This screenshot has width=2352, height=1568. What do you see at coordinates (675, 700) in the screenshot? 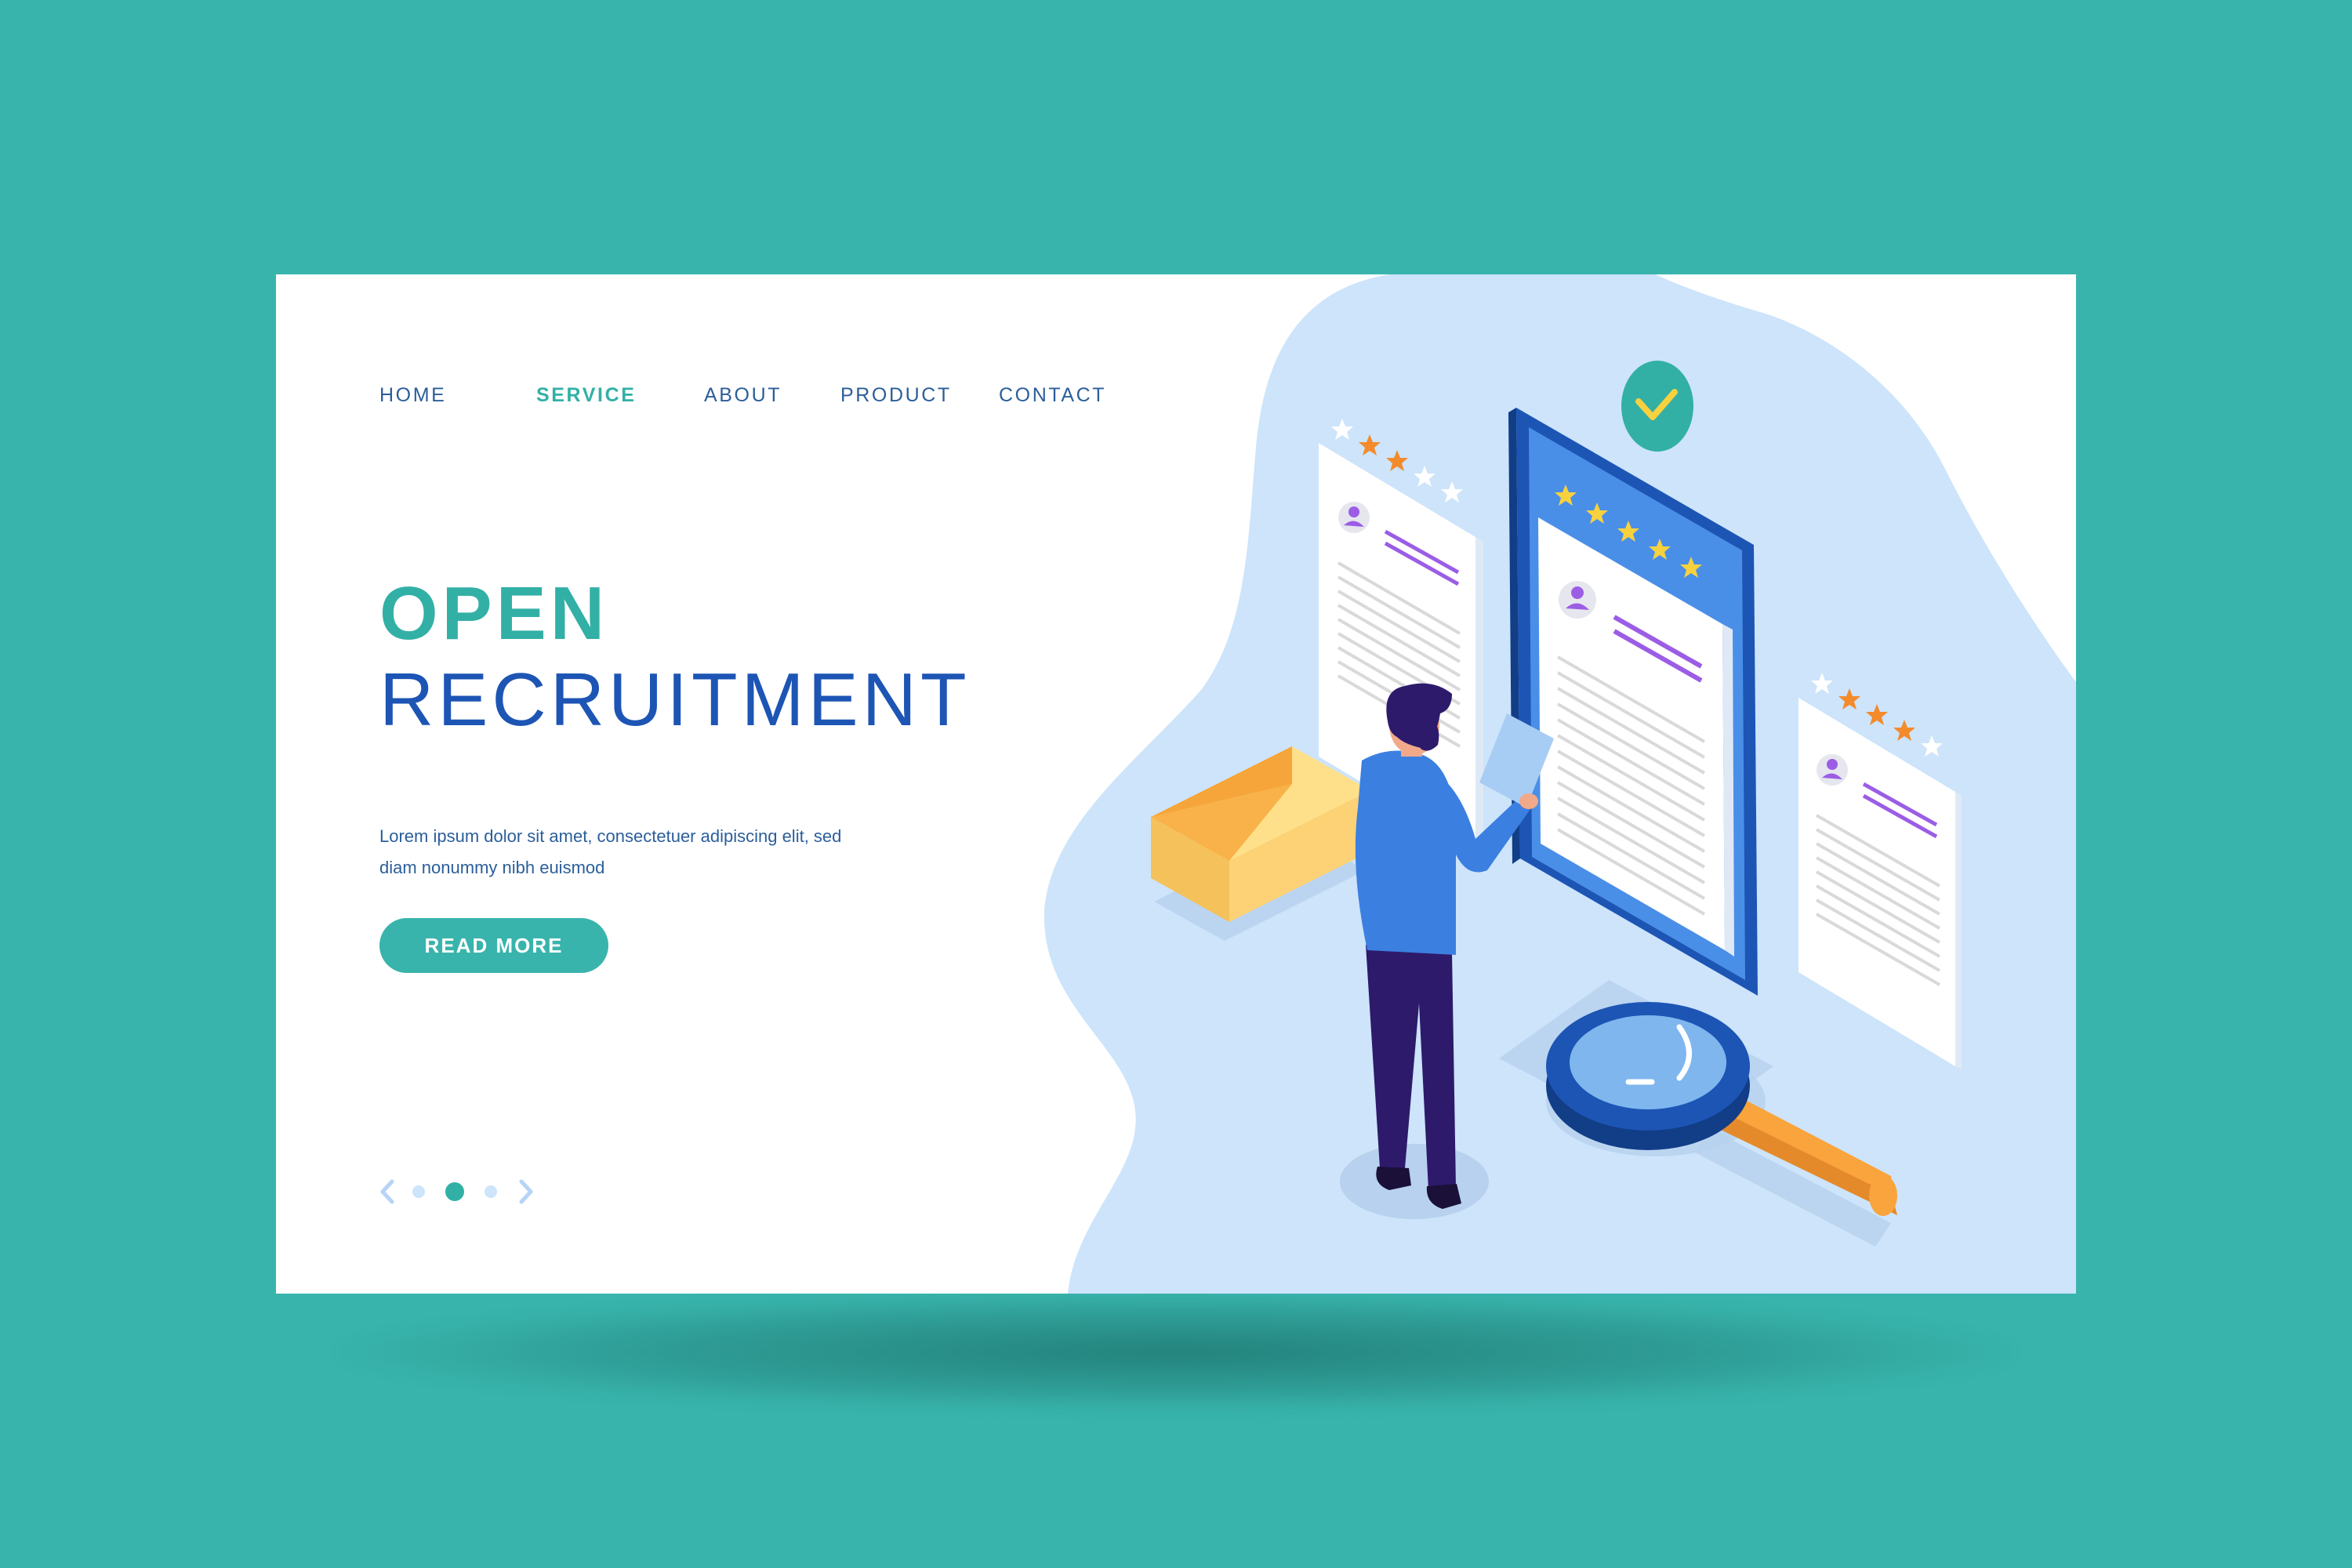
I see `hero-title-line2: RECRUITMENT` at bounding box center [675, 700].